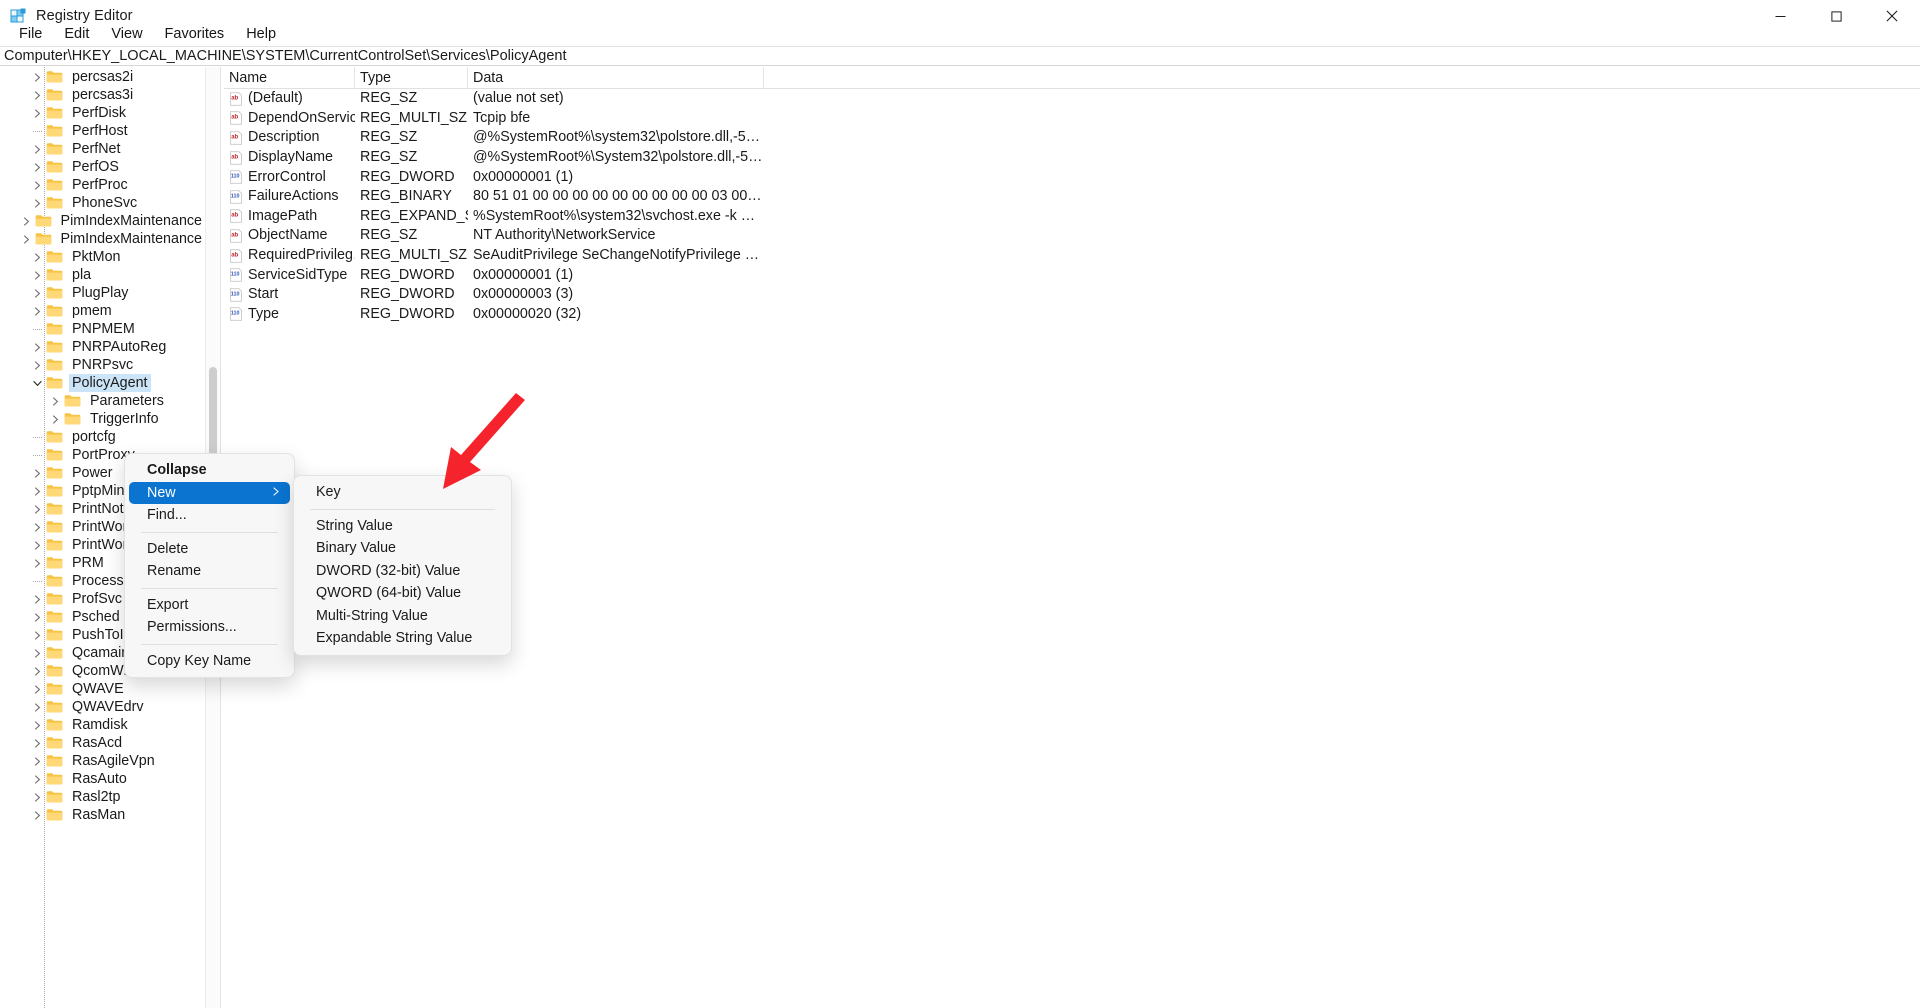 This screenshot has width=1920, height=1008. What do you see at coordinates (102, 77) in the screenshot?
I see `tree-item-percsas2i: percsas2i` at bounding box center [102, 77].